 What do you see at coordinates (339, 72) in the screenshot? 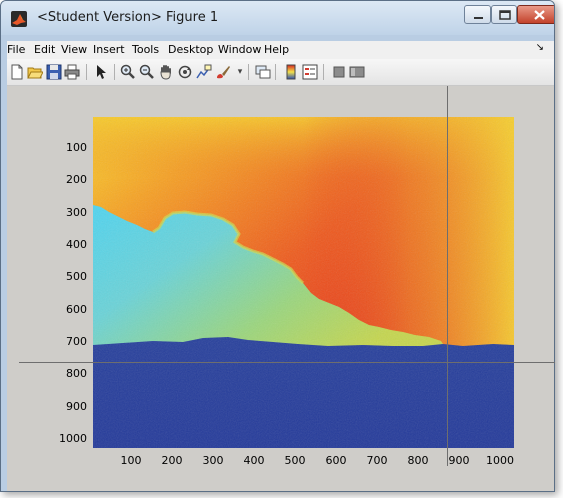
I see `hide-plot-tools-icon` at bounding box center [339, 72].